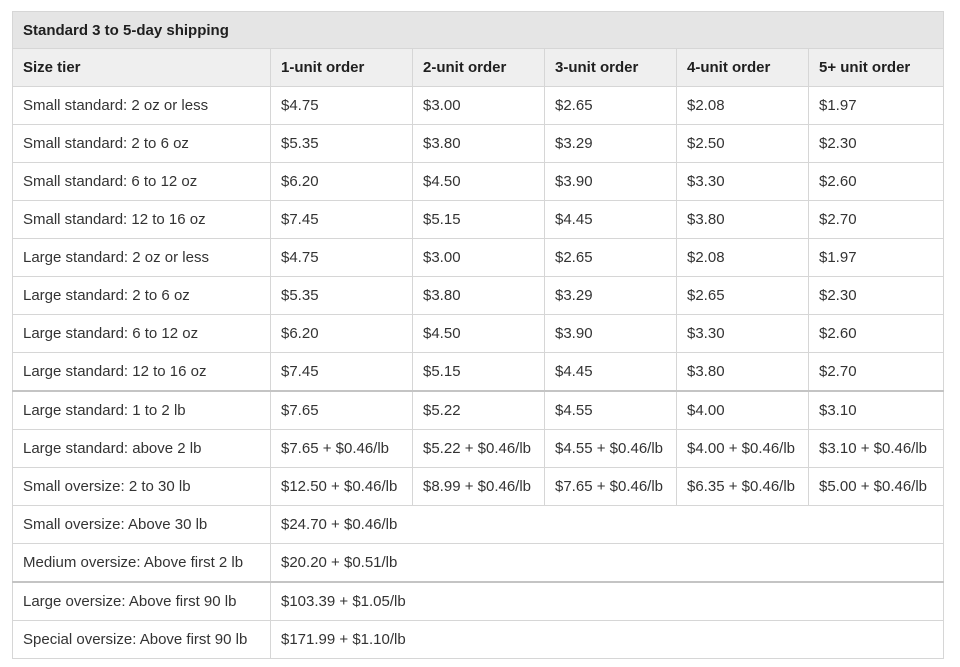 The image size is (960, 667). I want to click on price-cell: $4.55, so click(610, 410).